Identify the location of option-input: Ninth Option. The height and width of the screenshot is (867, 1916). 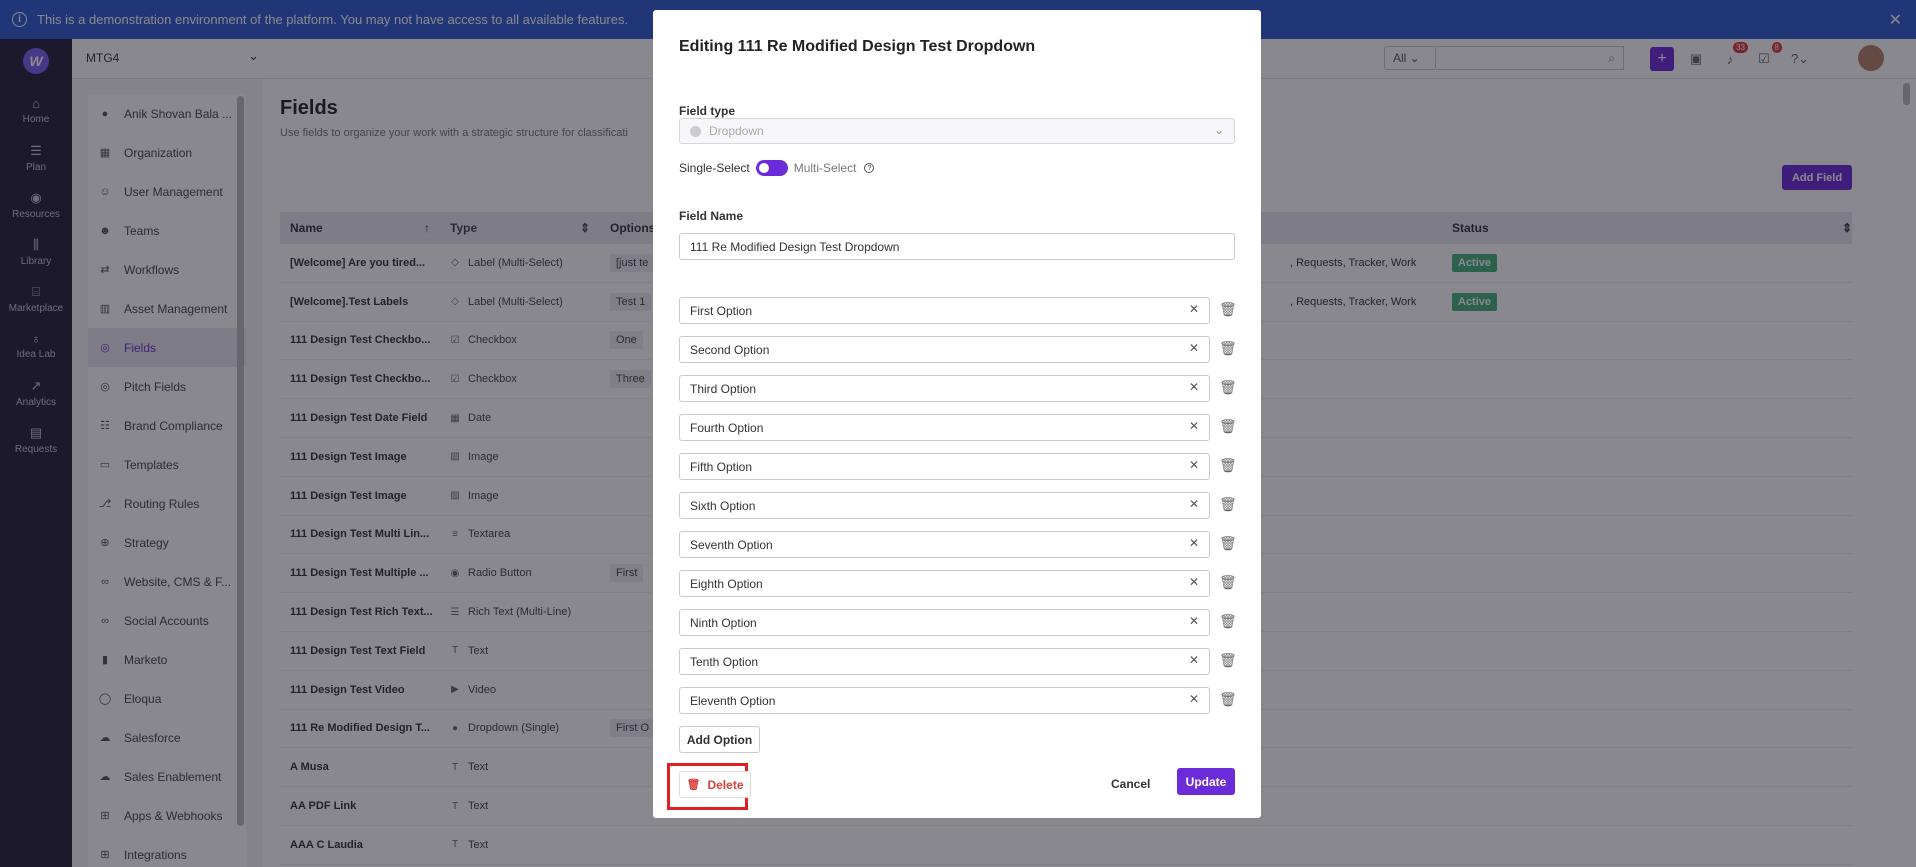
(944, 622).